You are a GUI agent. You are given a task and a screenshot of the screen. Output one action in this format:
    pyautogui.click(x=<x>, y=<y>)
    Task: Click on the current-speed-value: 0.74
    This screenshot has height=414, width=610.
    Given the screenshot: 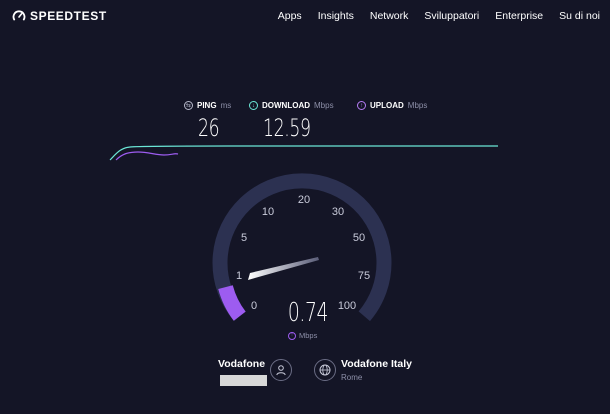 What is the action you would take?
    pyautogui.click(x=308, y=313)
    